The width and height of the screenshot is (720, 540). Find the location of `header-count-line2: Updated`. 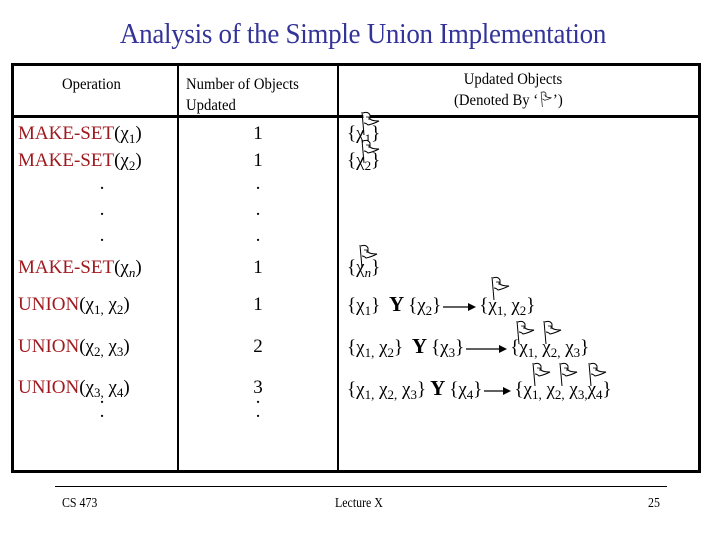

header-count-line2: Updated is located at coordinates (211, 105).